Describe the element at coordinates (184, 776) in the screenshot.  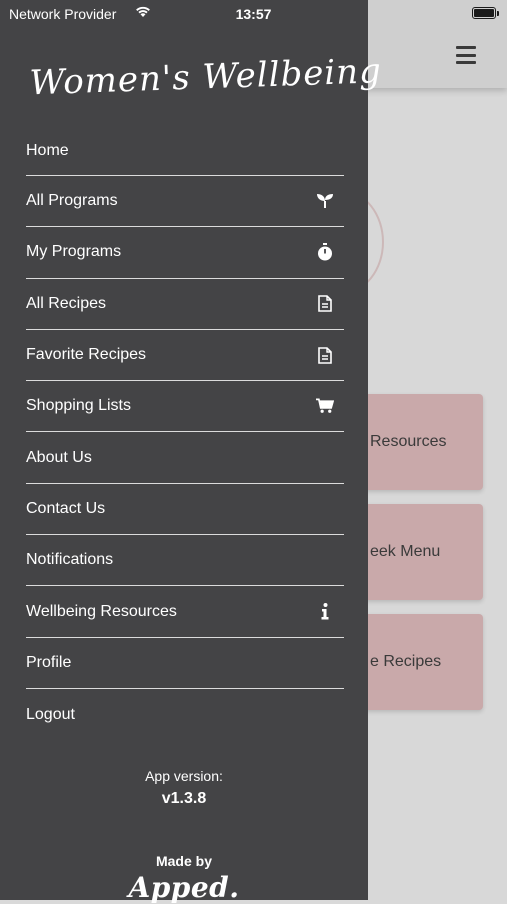
I see `app-version-label: App version:` at that location.